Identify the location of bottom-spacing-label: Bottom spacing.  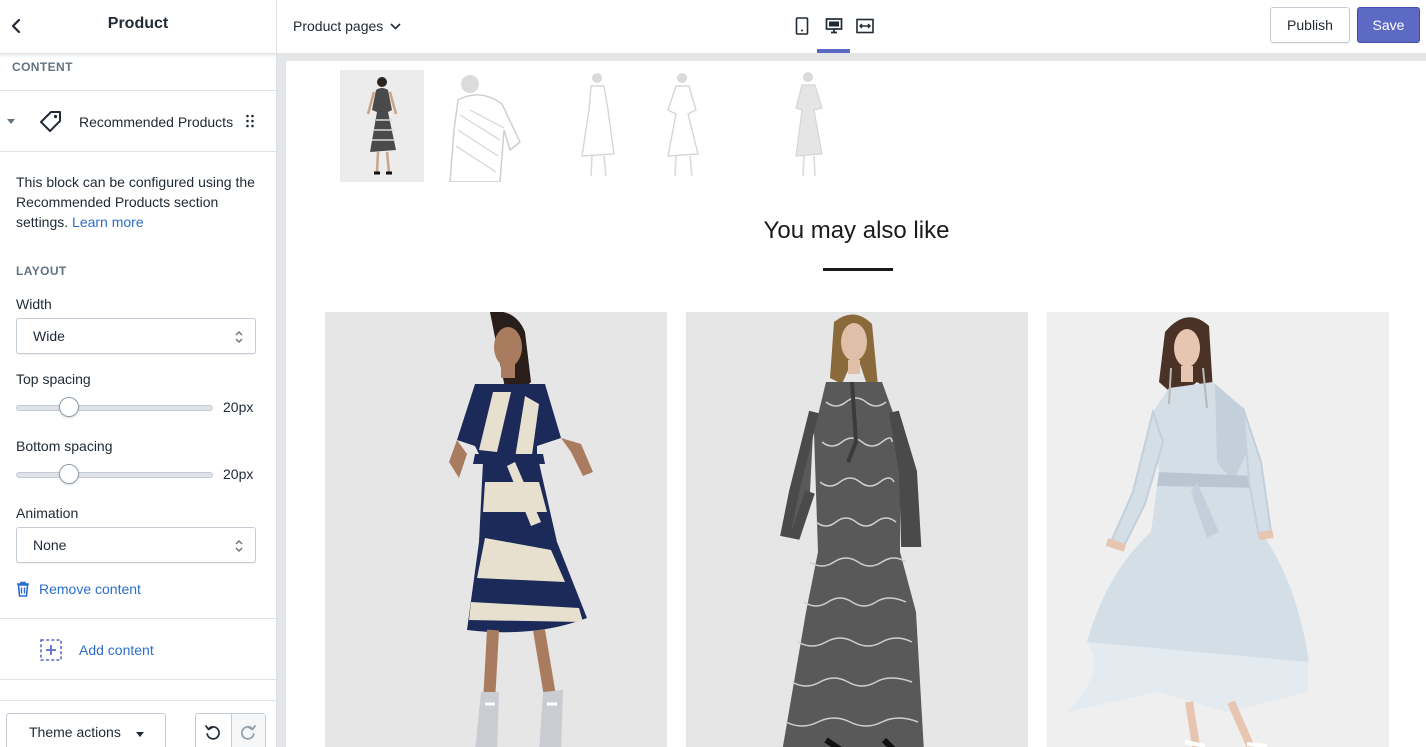
(64, 446).